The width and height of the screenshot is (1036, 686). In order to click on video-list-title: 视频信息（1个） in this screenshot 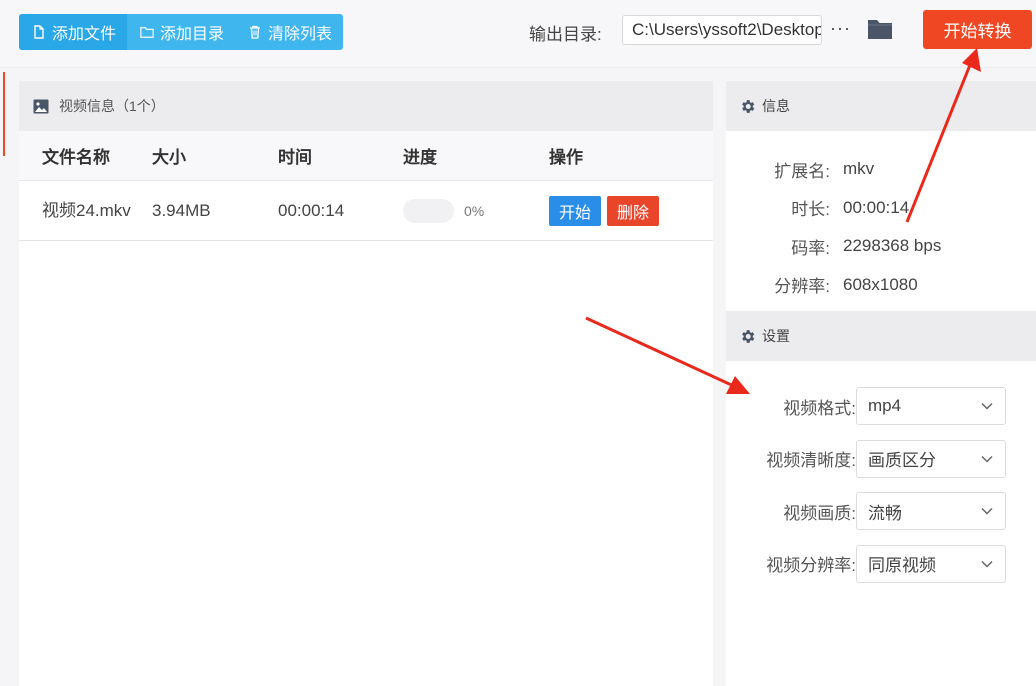, I will do `click(112, 106)`.